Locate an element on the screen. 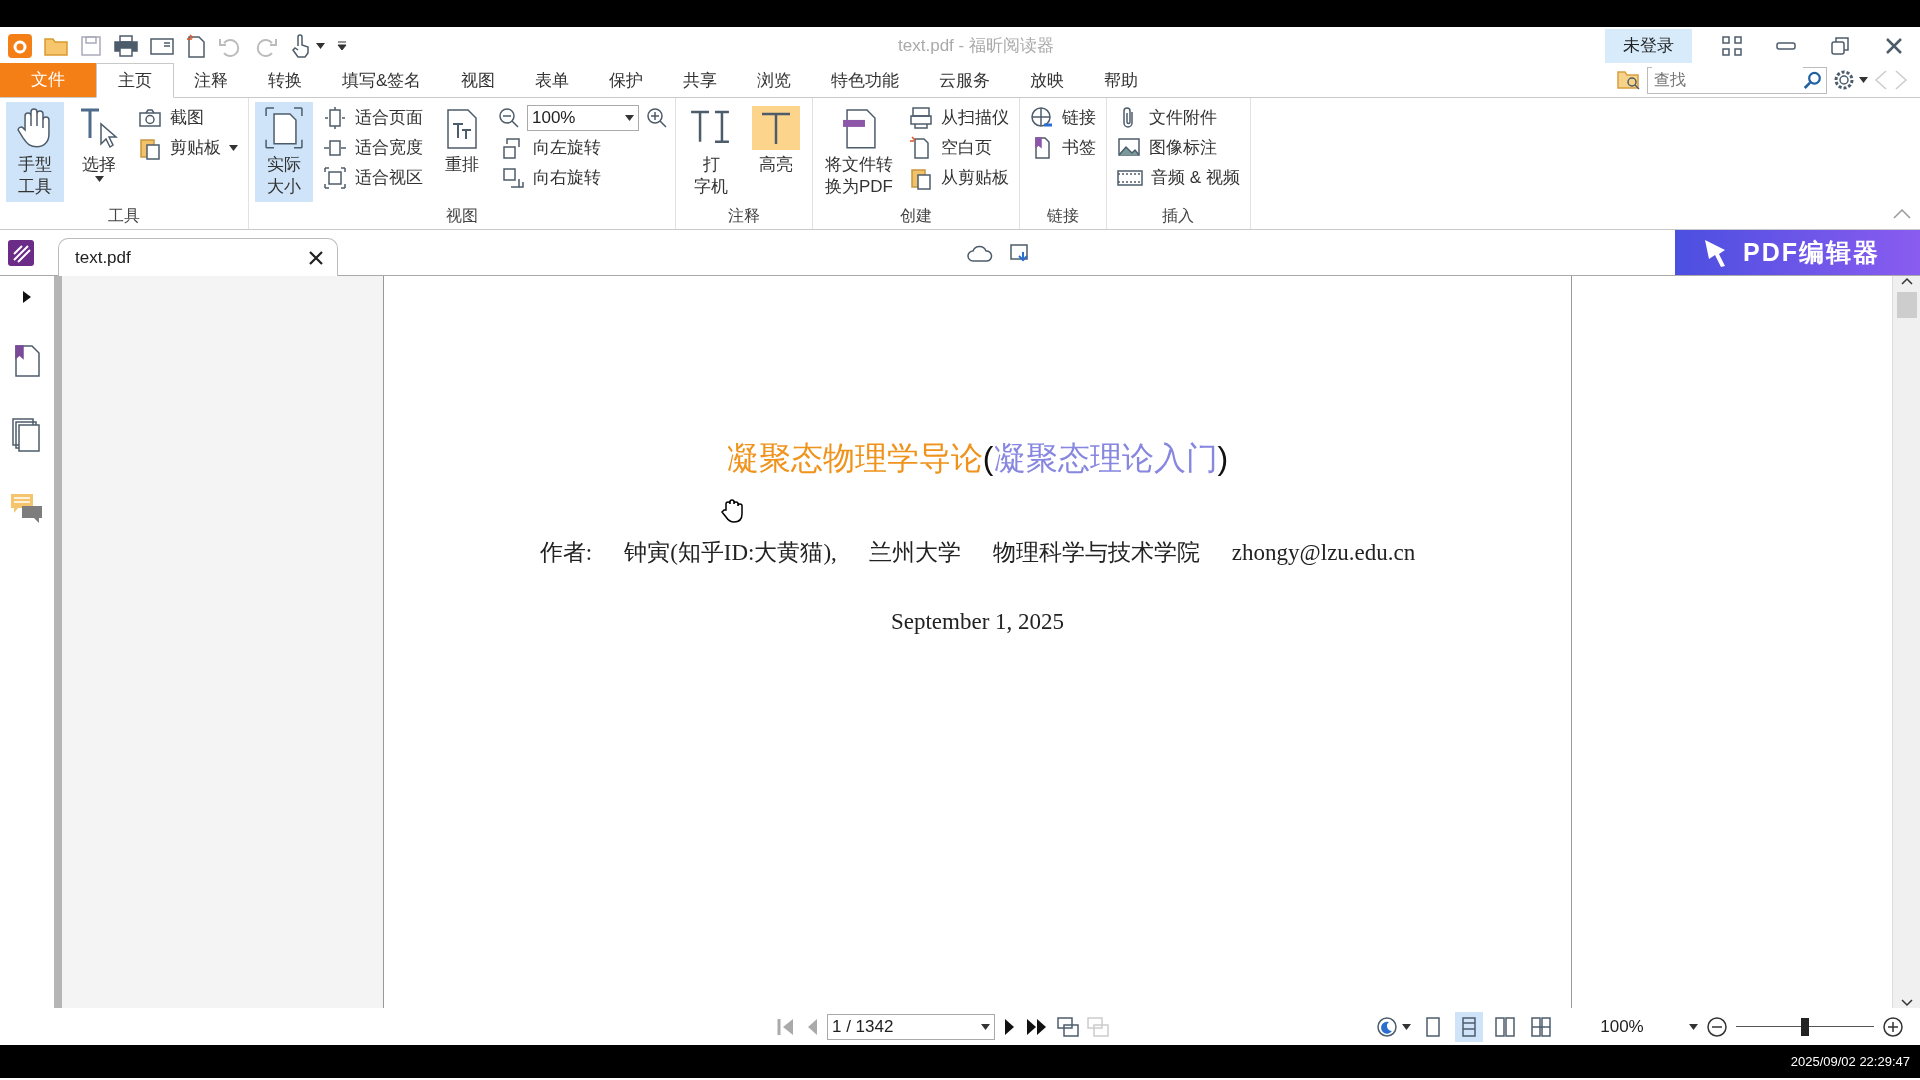 The height and width of the screenshot is (1080, 1920). page-icon is located at coordinates (284, 128).